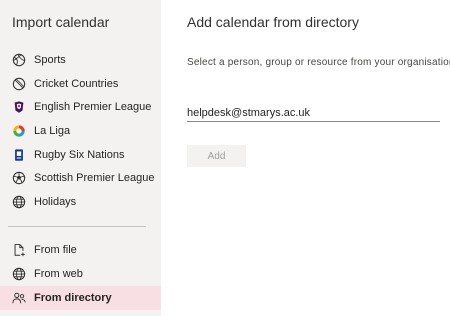 The width and height of the screenshot is (450, 316). I want to click on people-icon, so click(19, 298).